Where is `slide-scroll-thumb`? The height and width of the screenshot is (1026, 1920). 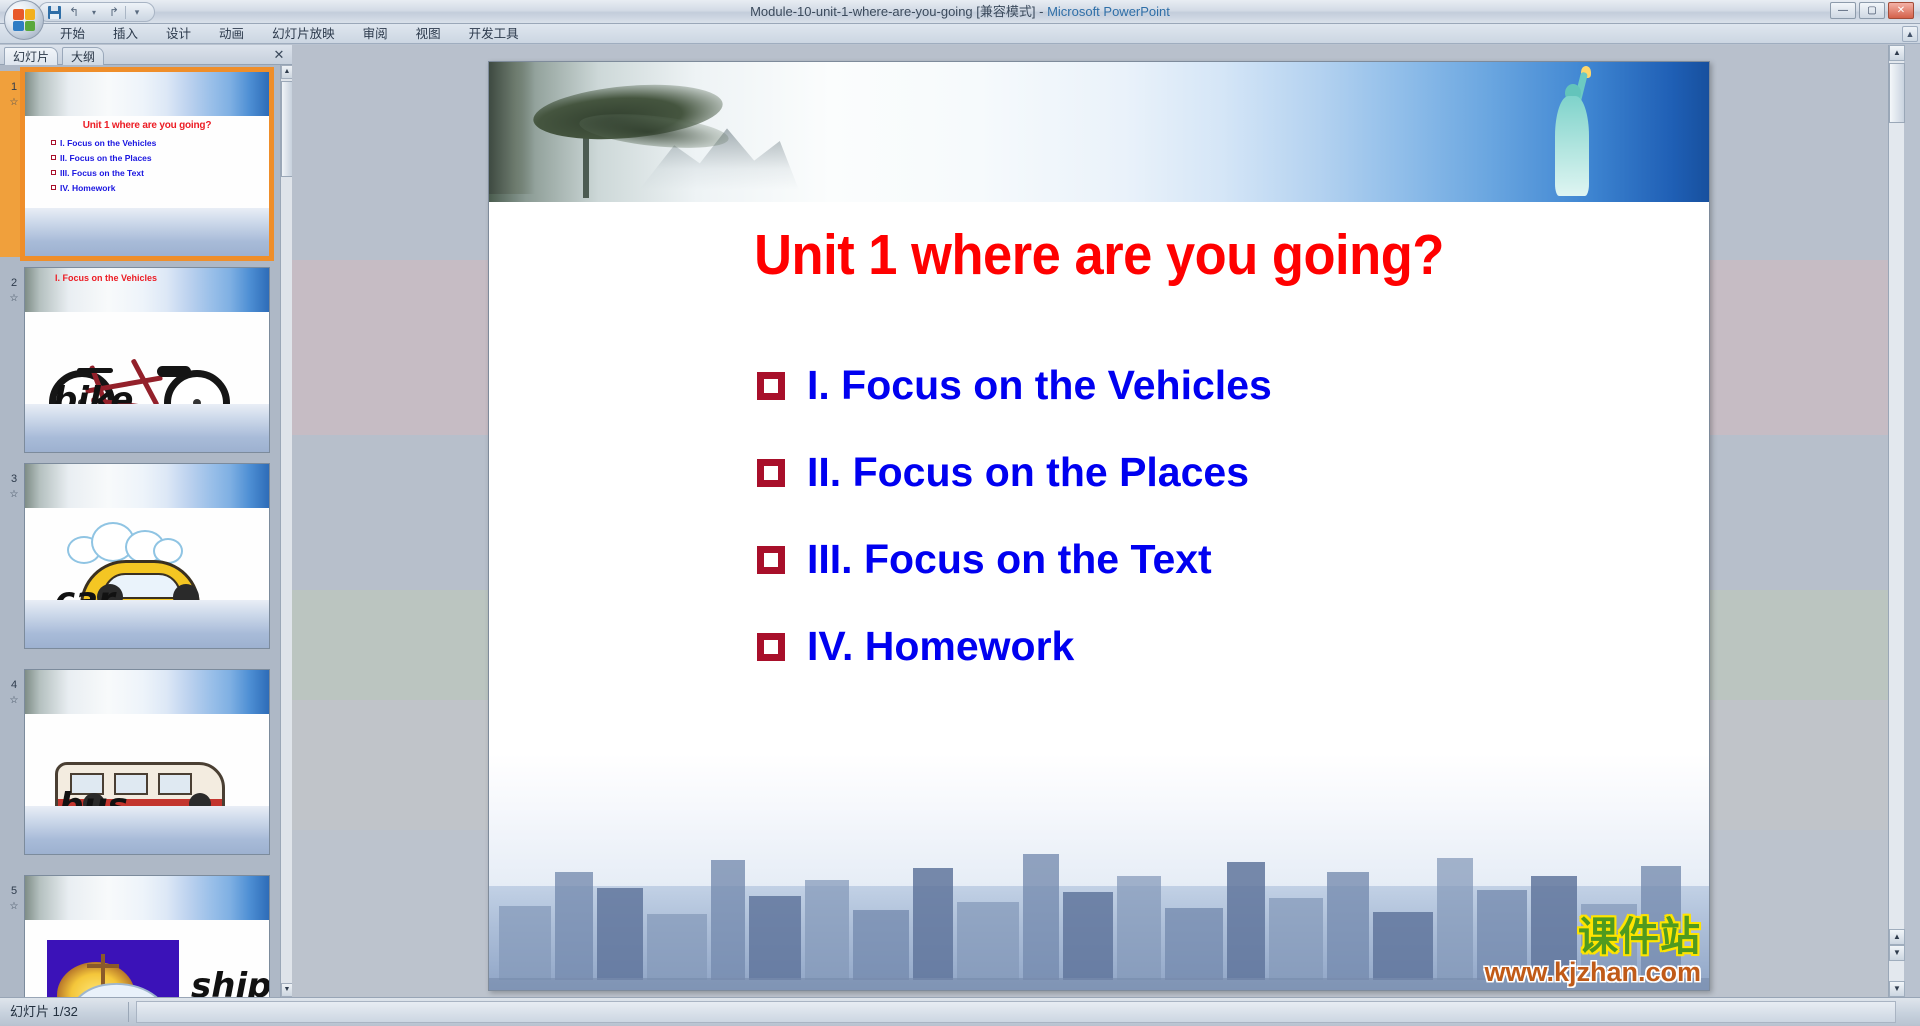
slide-scroll-thumb is located at coordinates (1897, 93).